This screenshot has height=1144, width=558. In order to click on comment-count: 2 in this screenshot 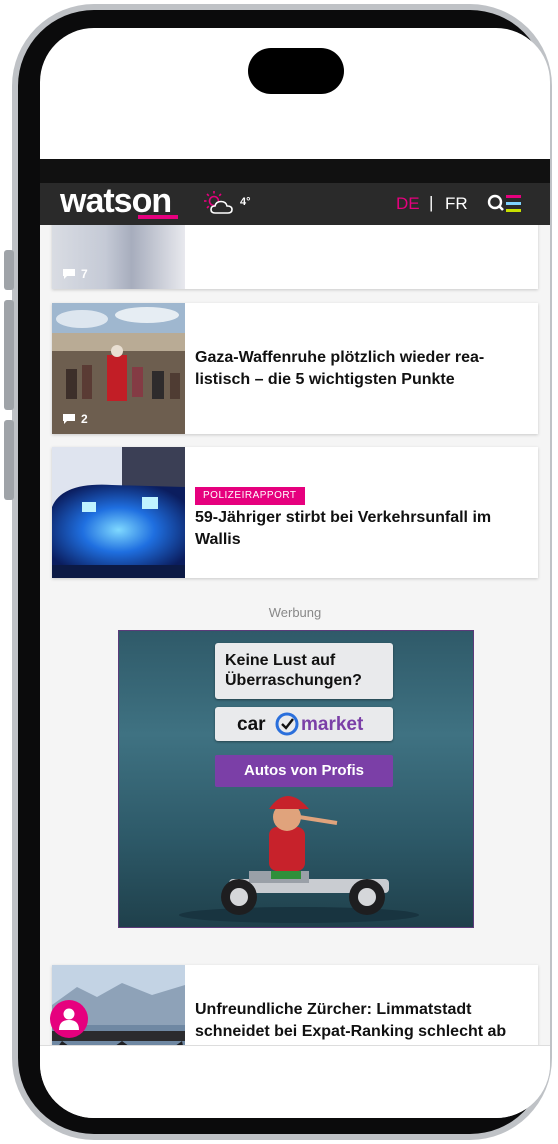, I will do `click(75, 419)`.